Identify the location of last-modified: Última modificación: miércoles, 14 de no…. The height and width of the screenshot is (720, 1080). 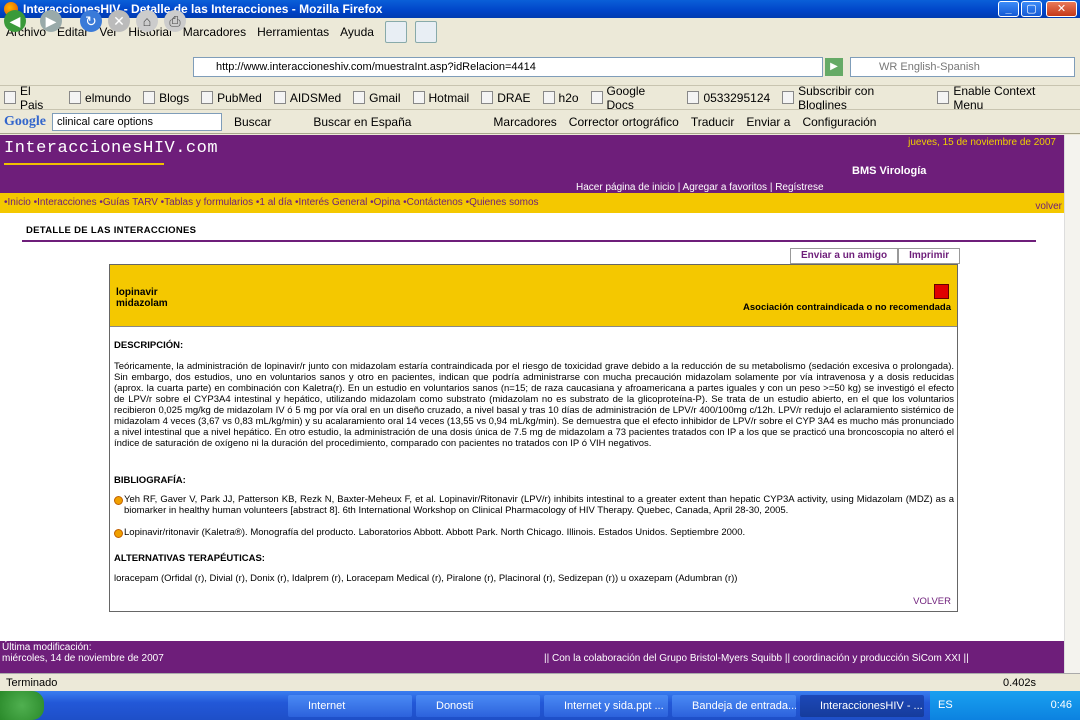
(83, 653).